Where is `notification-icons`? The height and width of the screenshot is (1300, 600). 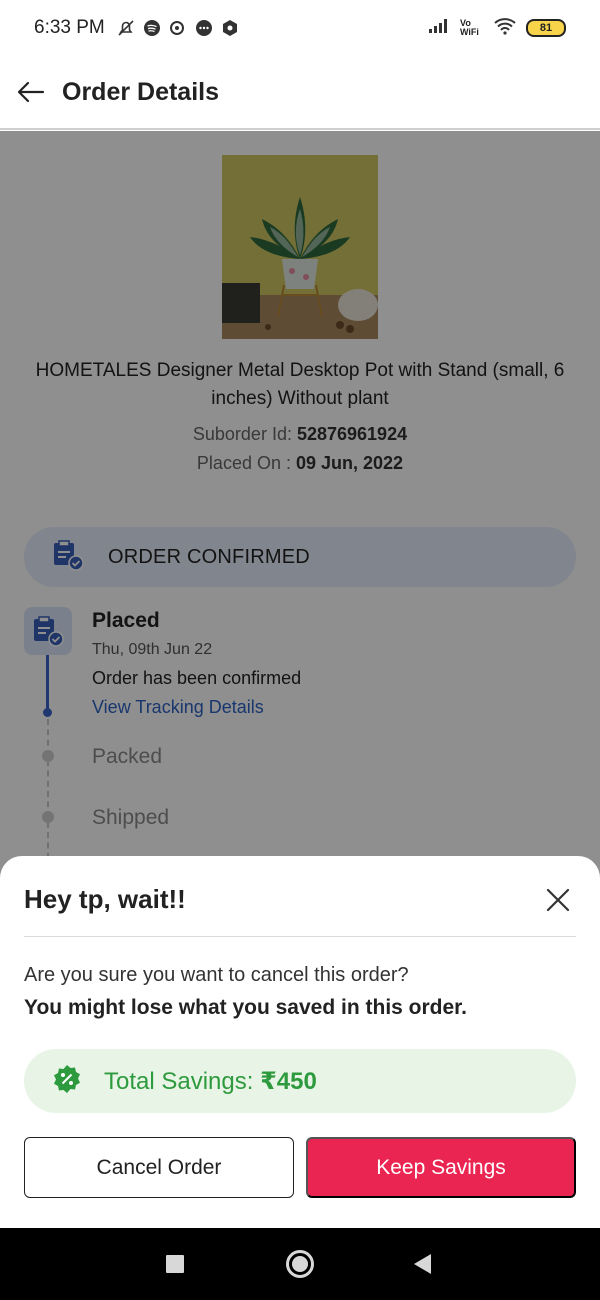
notification-icons is located at coordinates (178, 28).